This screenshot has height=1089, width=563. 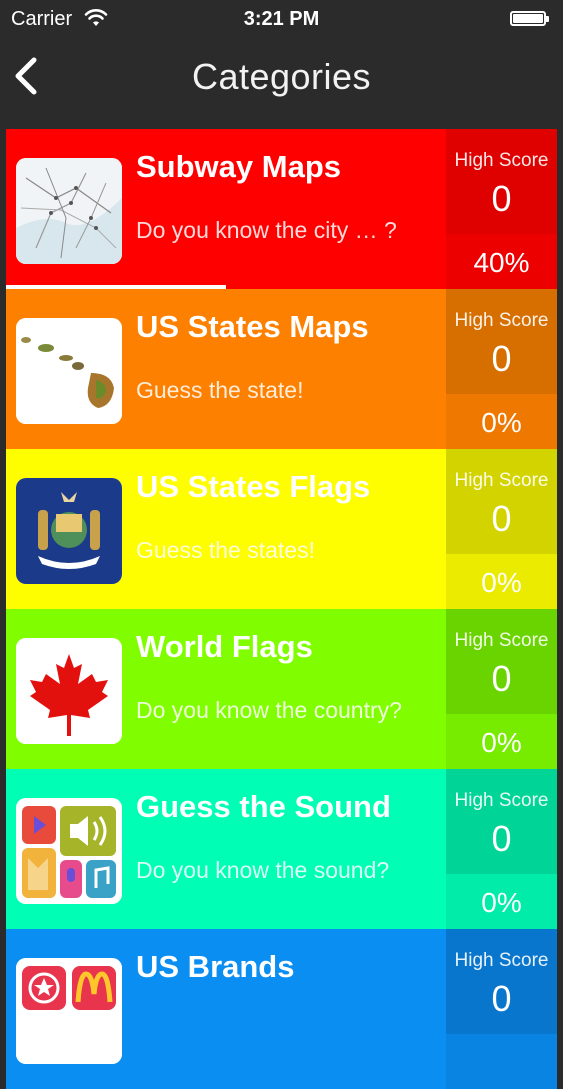 I want to click on clock: 3:21 PM, so click(x=281, y=19).